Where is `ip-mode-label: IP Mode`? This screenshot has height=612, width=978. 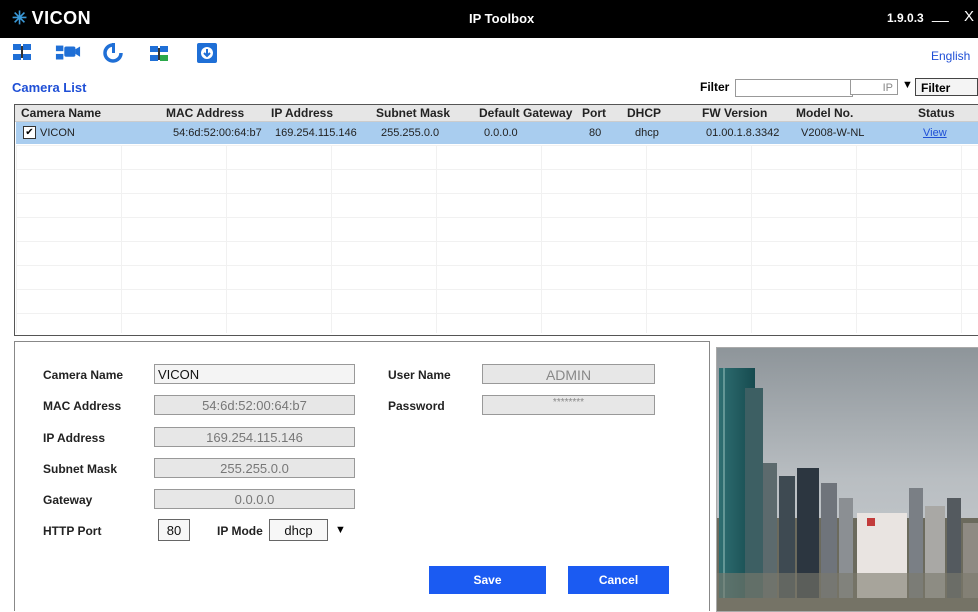 ip-mode-label: IP Mode is located at coordinates (240, 531).